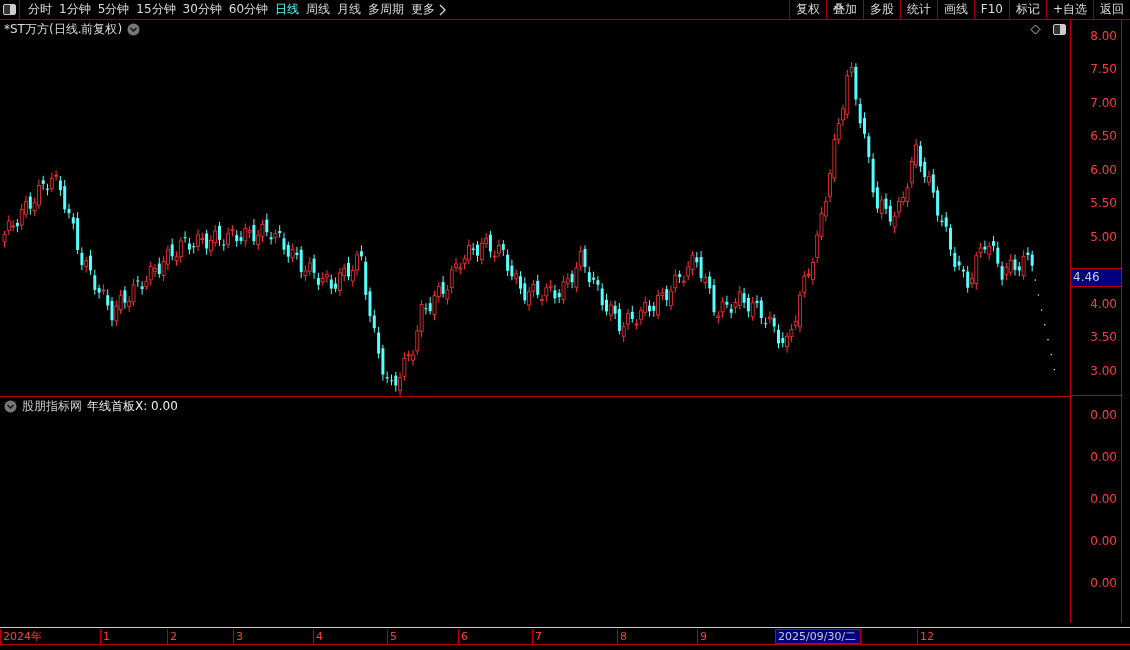 The width and height of the screenshot is (1130, 650). What do you see at coordinates (1103, 338) in the screenshot?
I see `y-axis-label: 3.50` at bounding box center [1103, 338].